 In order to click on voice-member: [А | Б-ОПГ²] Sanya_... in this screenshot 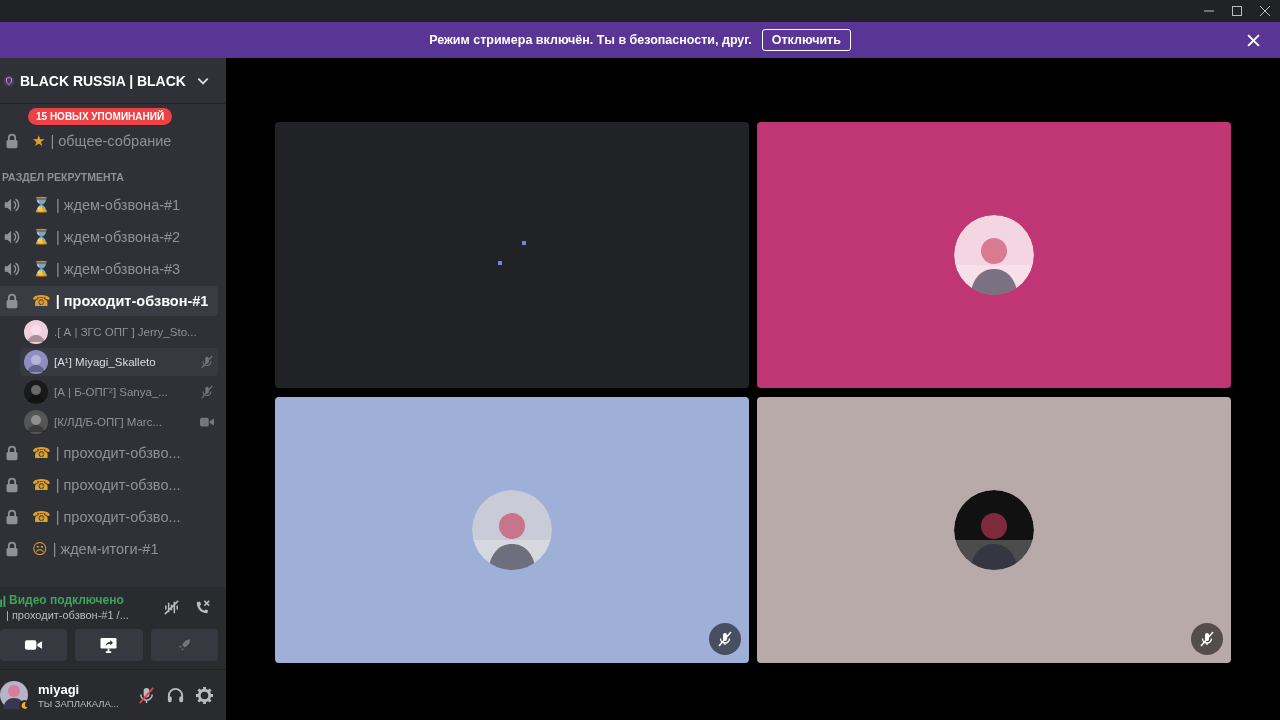, I will do `click(119, 392)`.